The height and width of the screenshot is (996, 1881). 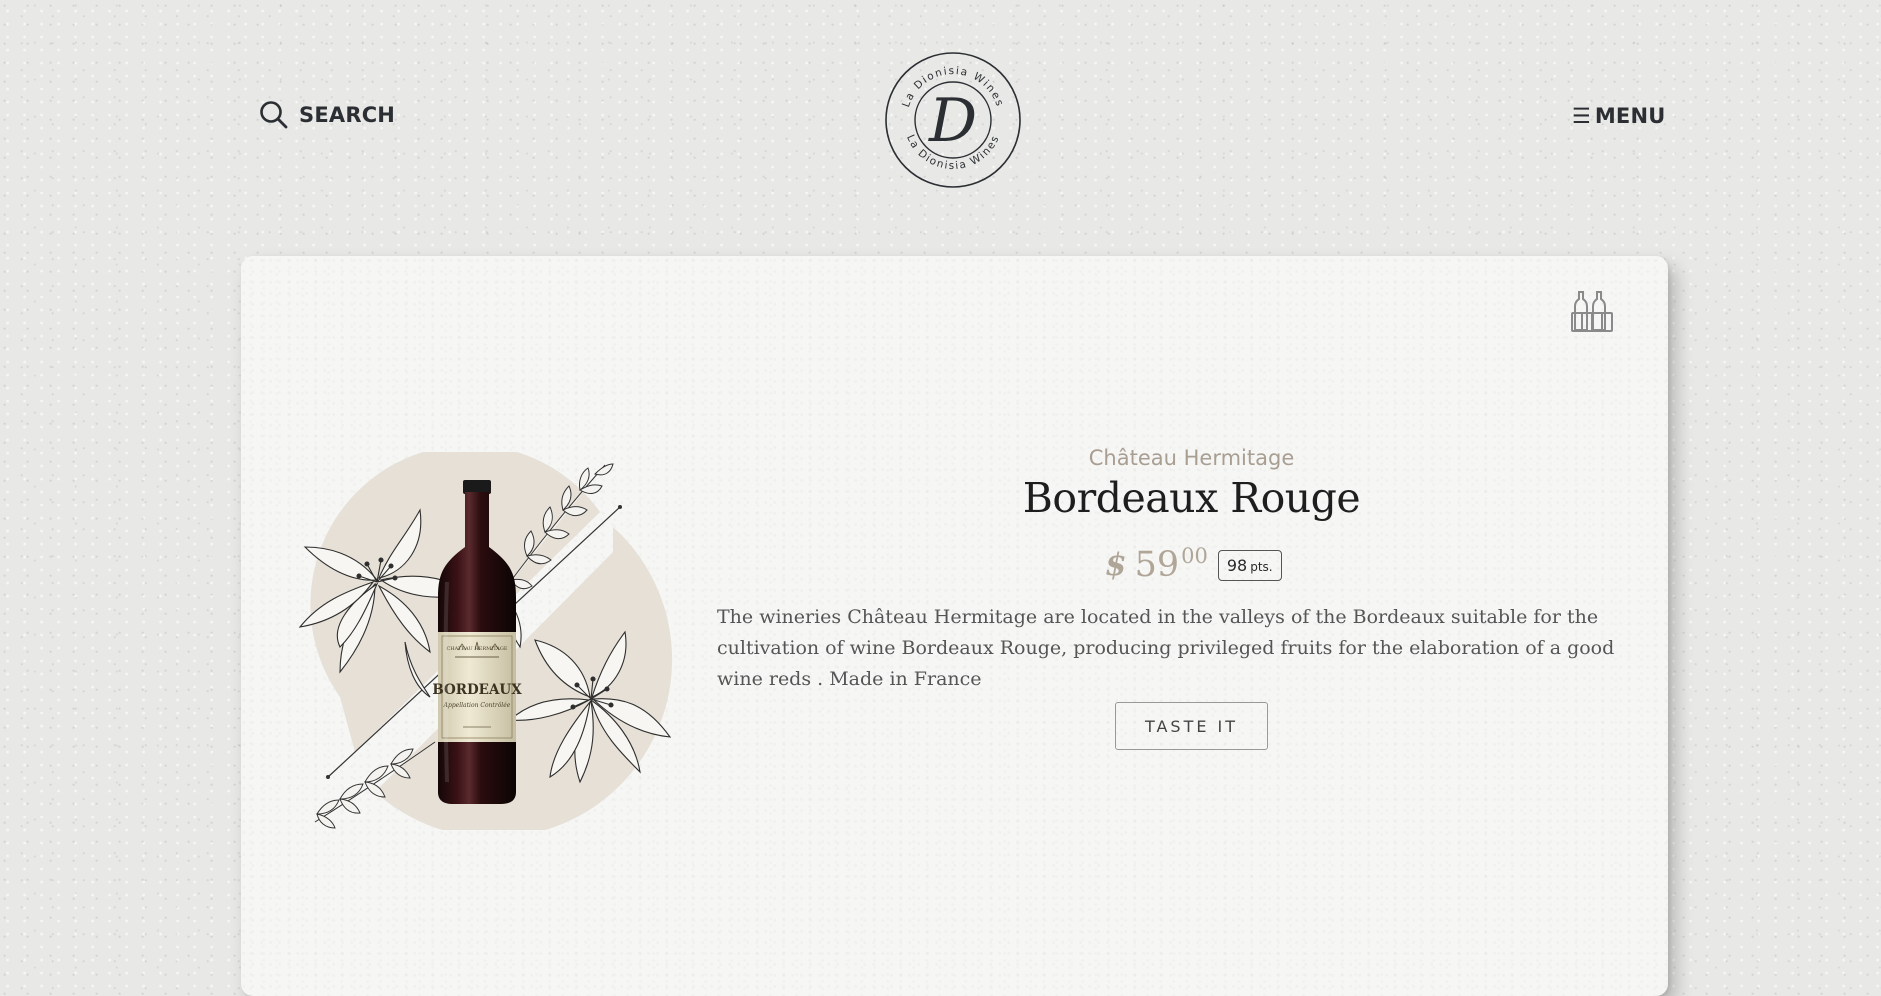 I want to click on bottle-label-top: CHATEAU HERMITAGE, so click(x=476, y=649).